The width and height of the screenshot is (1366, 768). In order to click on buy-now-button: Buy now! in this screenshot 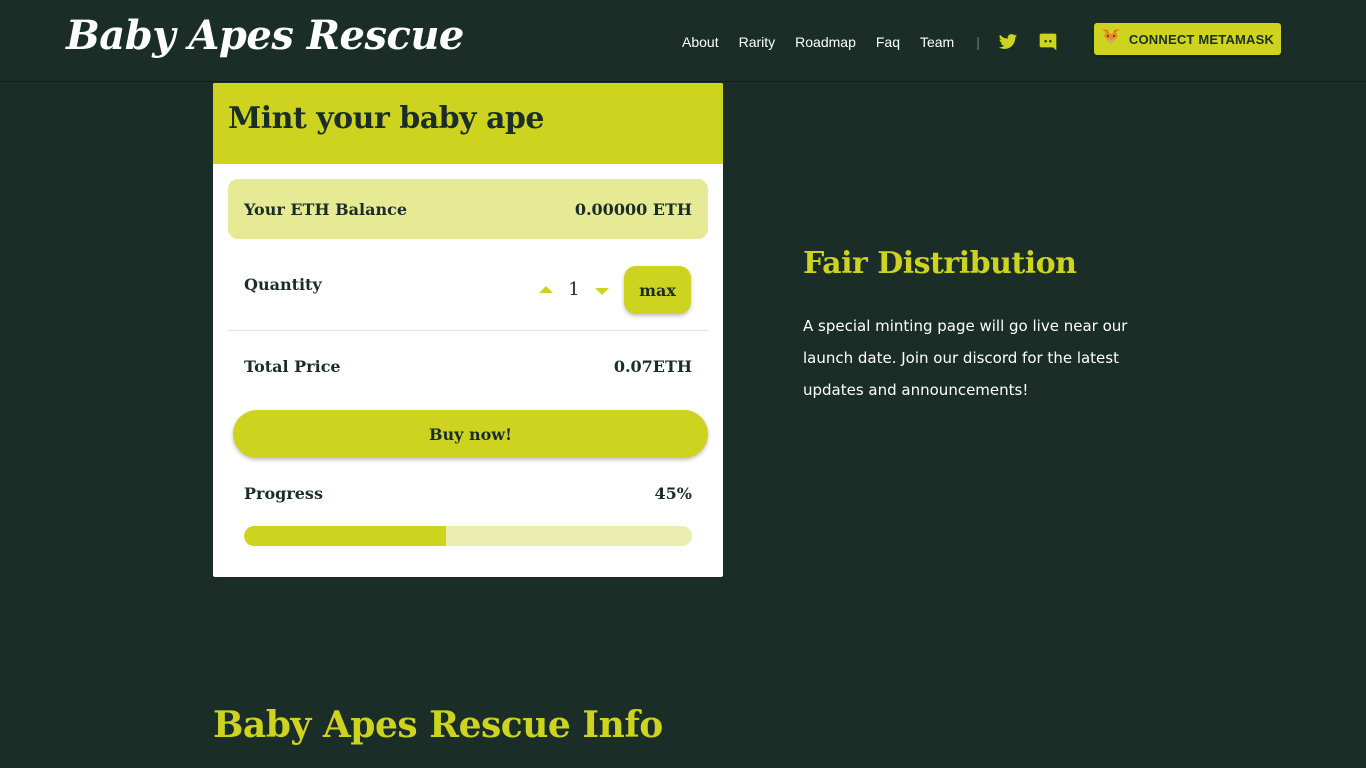, I will do `click(470, 434)`.